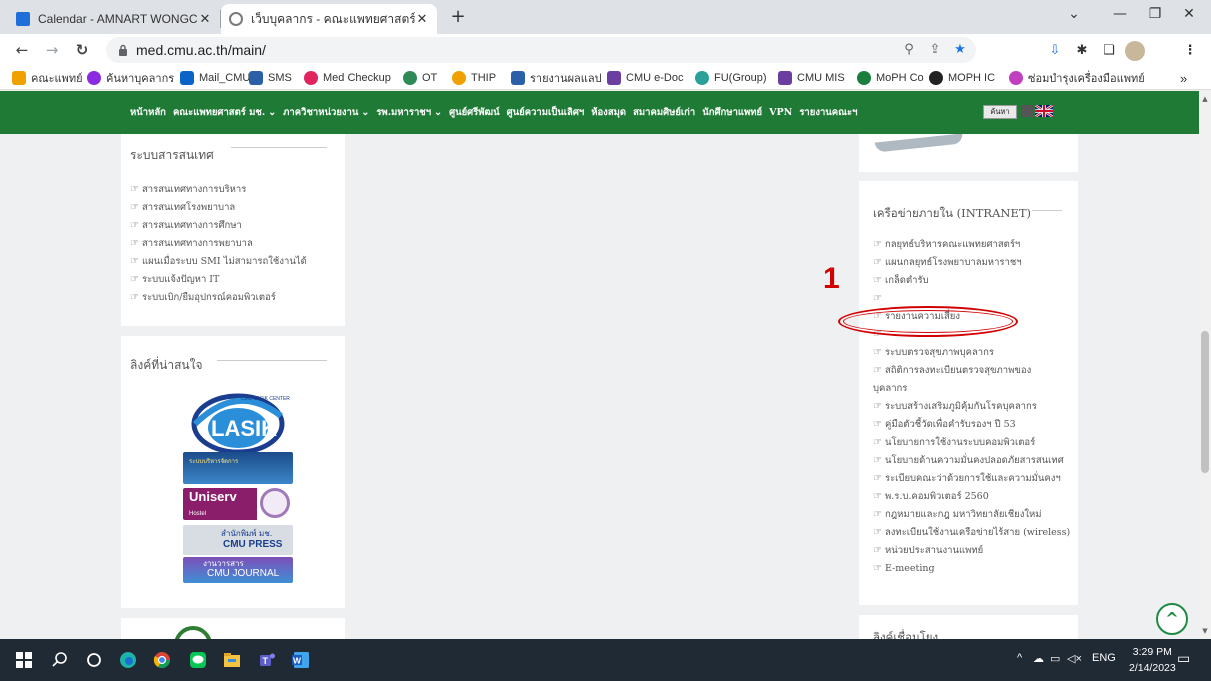  What do you see at coordinates (52, 50) in the screenshot?
I see `forward-arrow-icon: →` at bounding box center [52, 50].